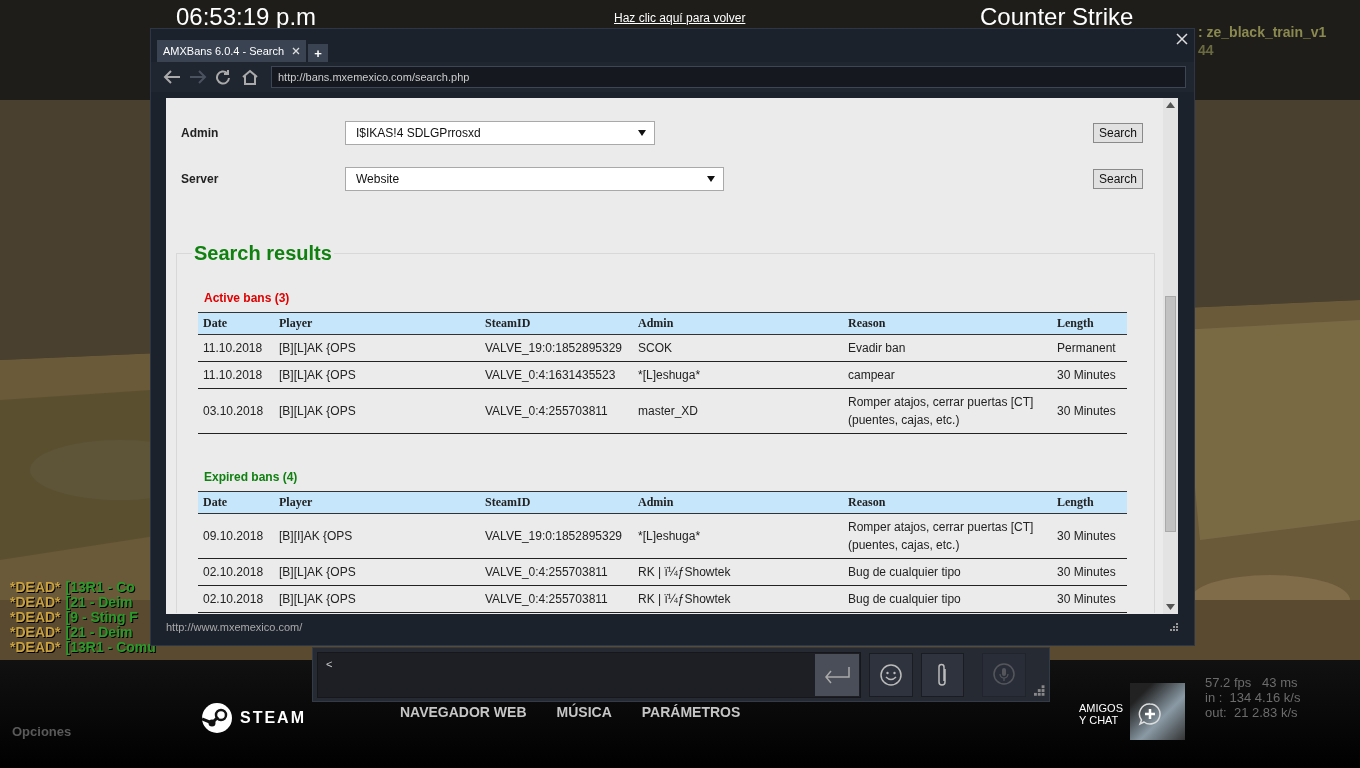 Image resolution: width=1360 pixels, height=768 pixels. What do you see at coordinates (1262, 32) in the screenshot?
I see `map-name: : ze_black_train_v1` at bounding box center [1262, 32].